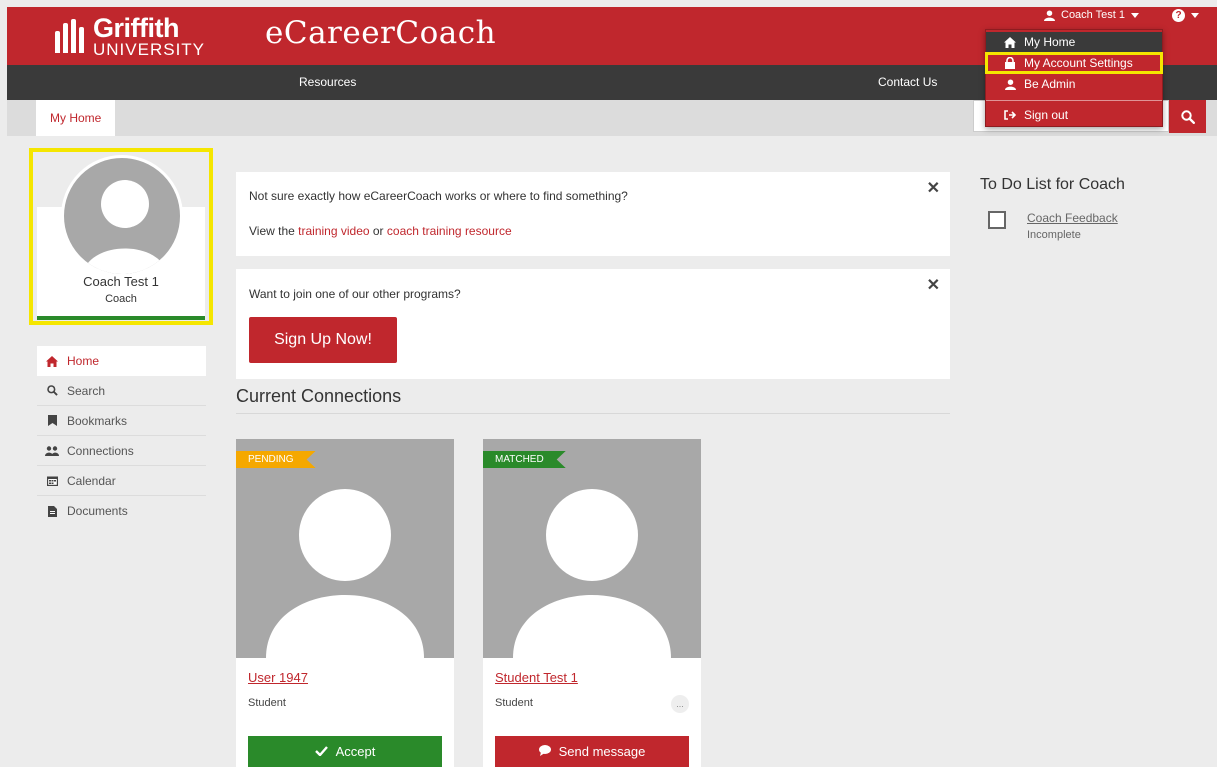 The height and width of the screenshot is (767, 1217). I want to click on join-question: Want to join one of our other programs?, so click(355, 294).